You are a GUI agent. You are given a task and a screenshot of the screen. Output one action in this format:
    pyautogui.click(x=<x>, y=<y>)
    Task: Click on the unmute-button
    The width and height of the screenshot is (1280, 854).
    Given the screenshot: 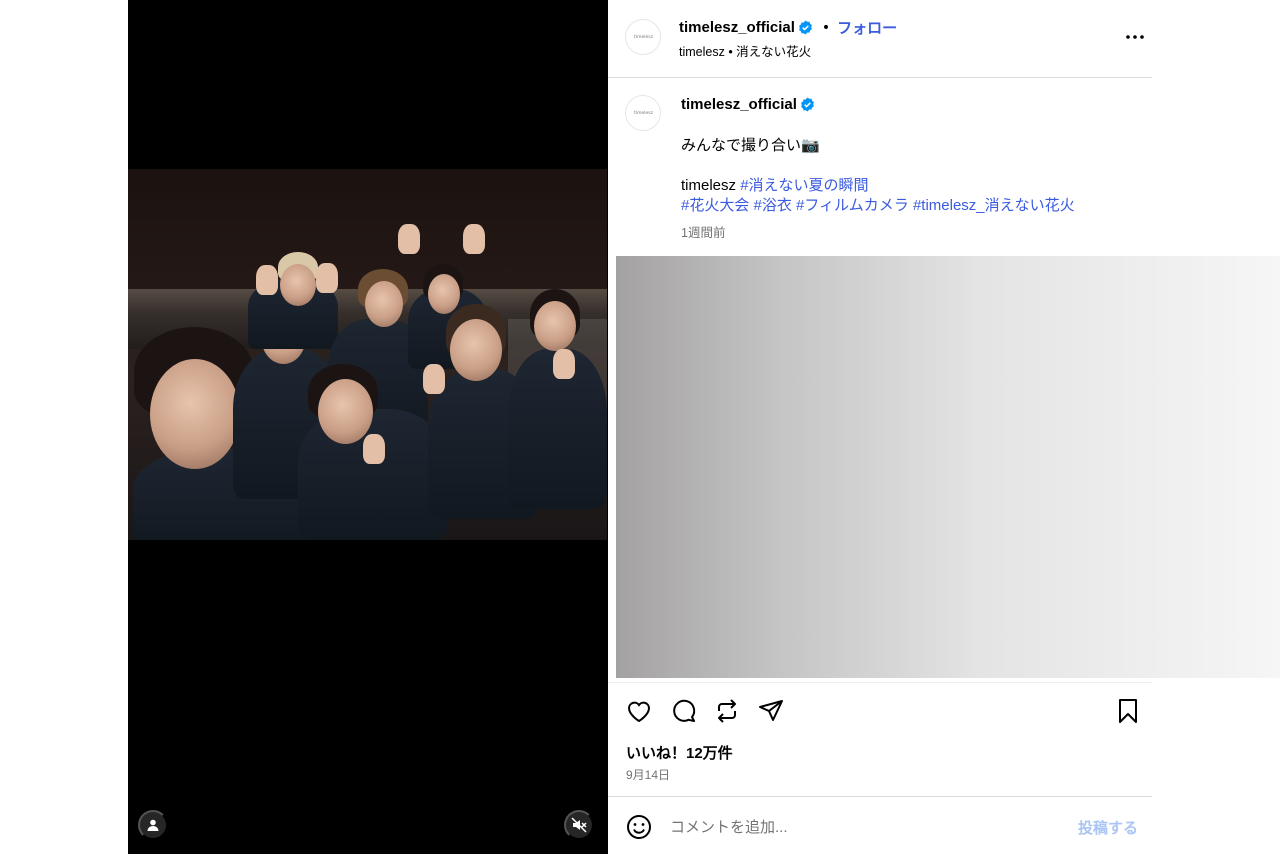 What is the action you would take?
    pyautogui.click(x=579, y=825)
    